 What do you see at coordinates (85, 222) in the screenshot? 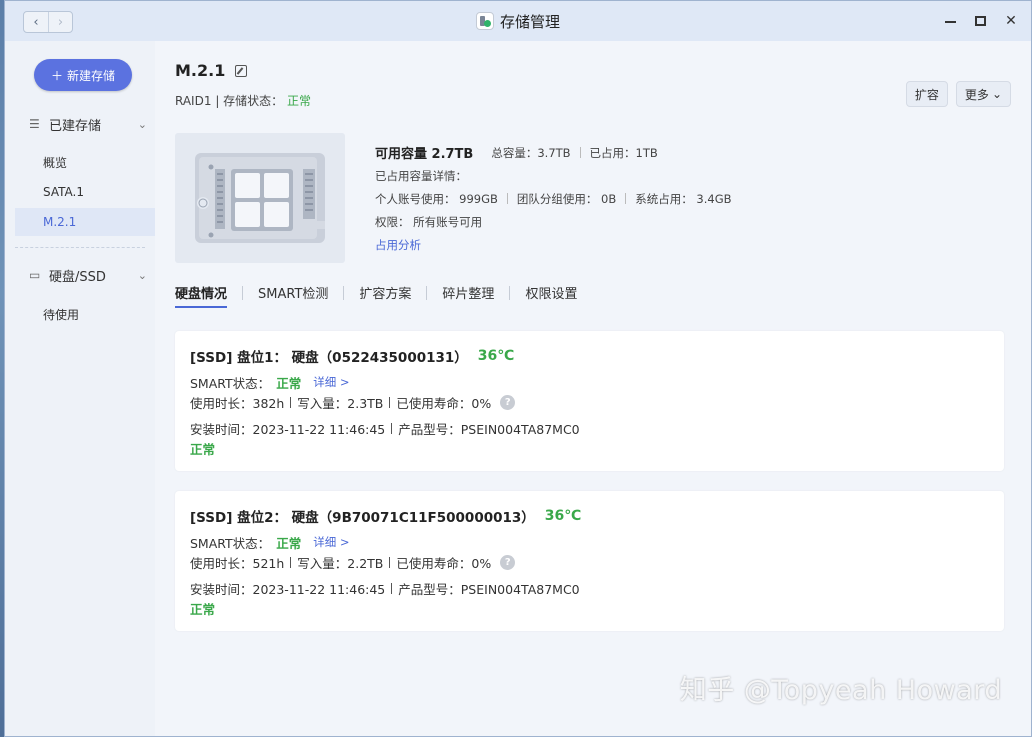
I see `sidebar-item-m21: M.2.1` at bounding box center [85, 222].